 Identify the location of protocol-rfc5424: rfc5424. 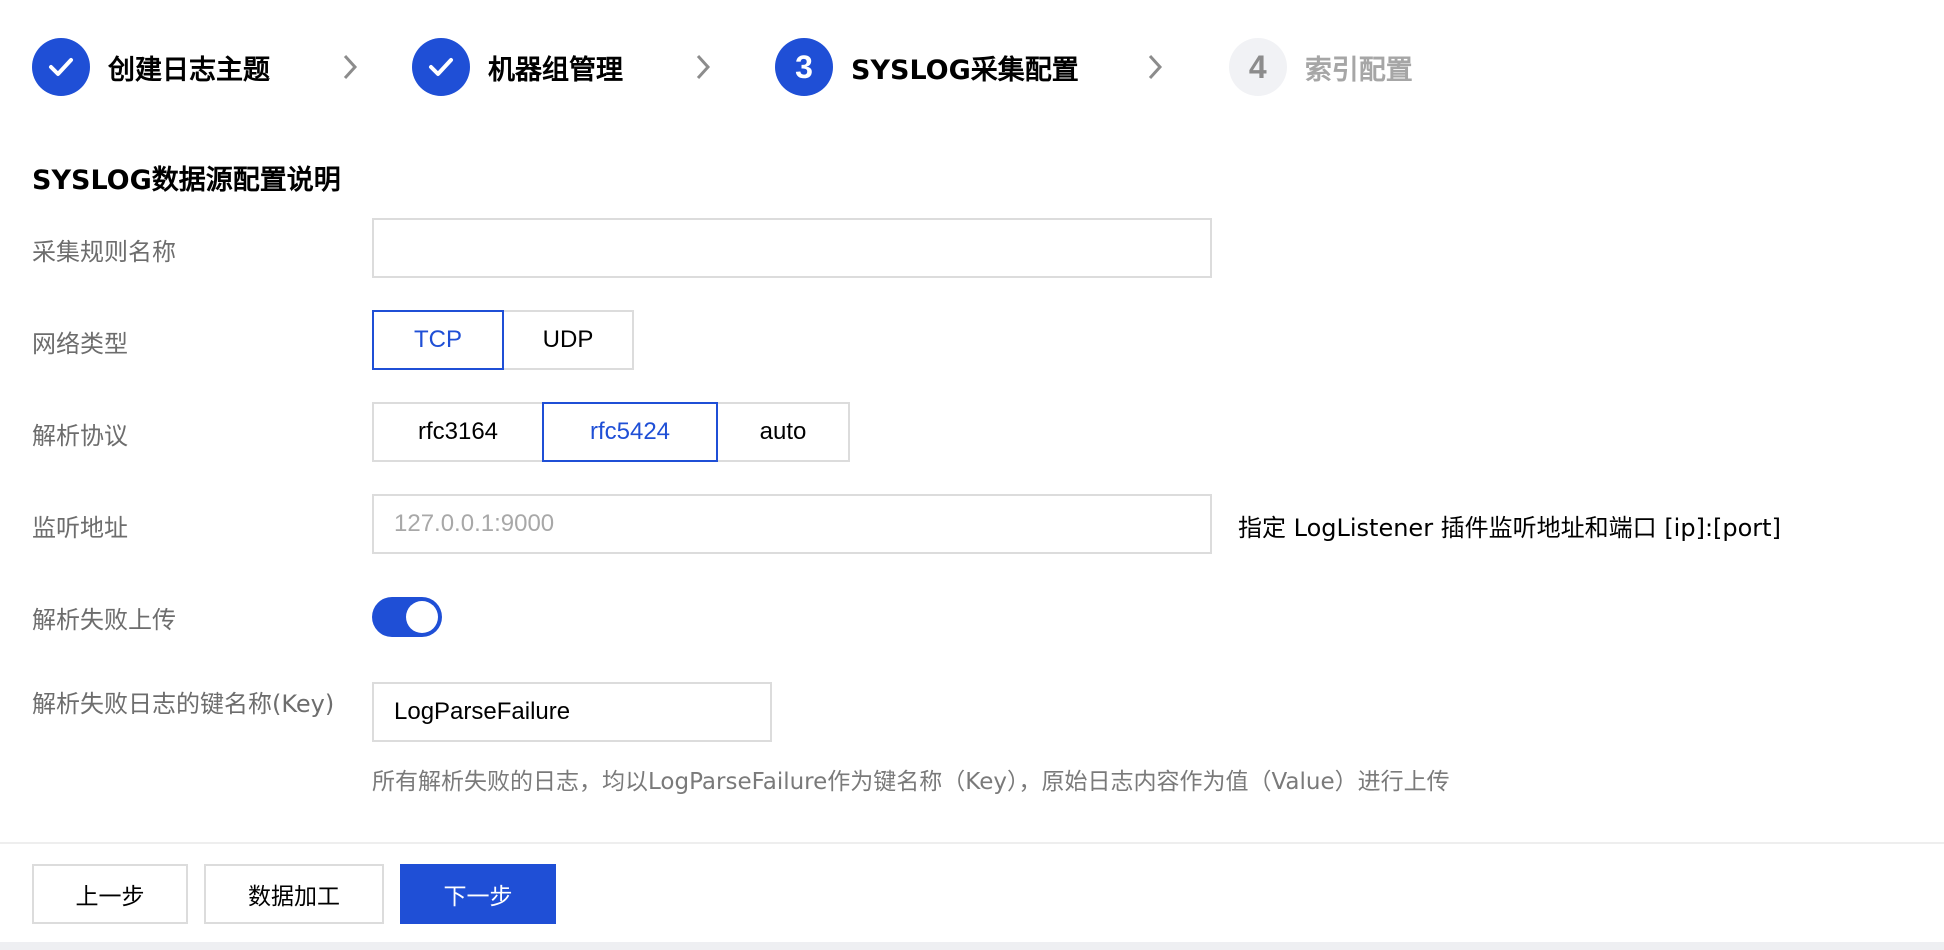
(630, 432).